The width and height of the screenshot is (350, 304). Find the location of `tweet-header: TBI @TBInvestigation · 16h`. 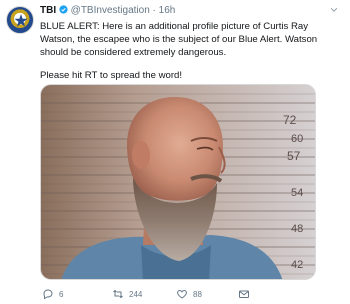

tweet-header: TBI @TBInvestigation · 16h is located at coordinates (107, 11).